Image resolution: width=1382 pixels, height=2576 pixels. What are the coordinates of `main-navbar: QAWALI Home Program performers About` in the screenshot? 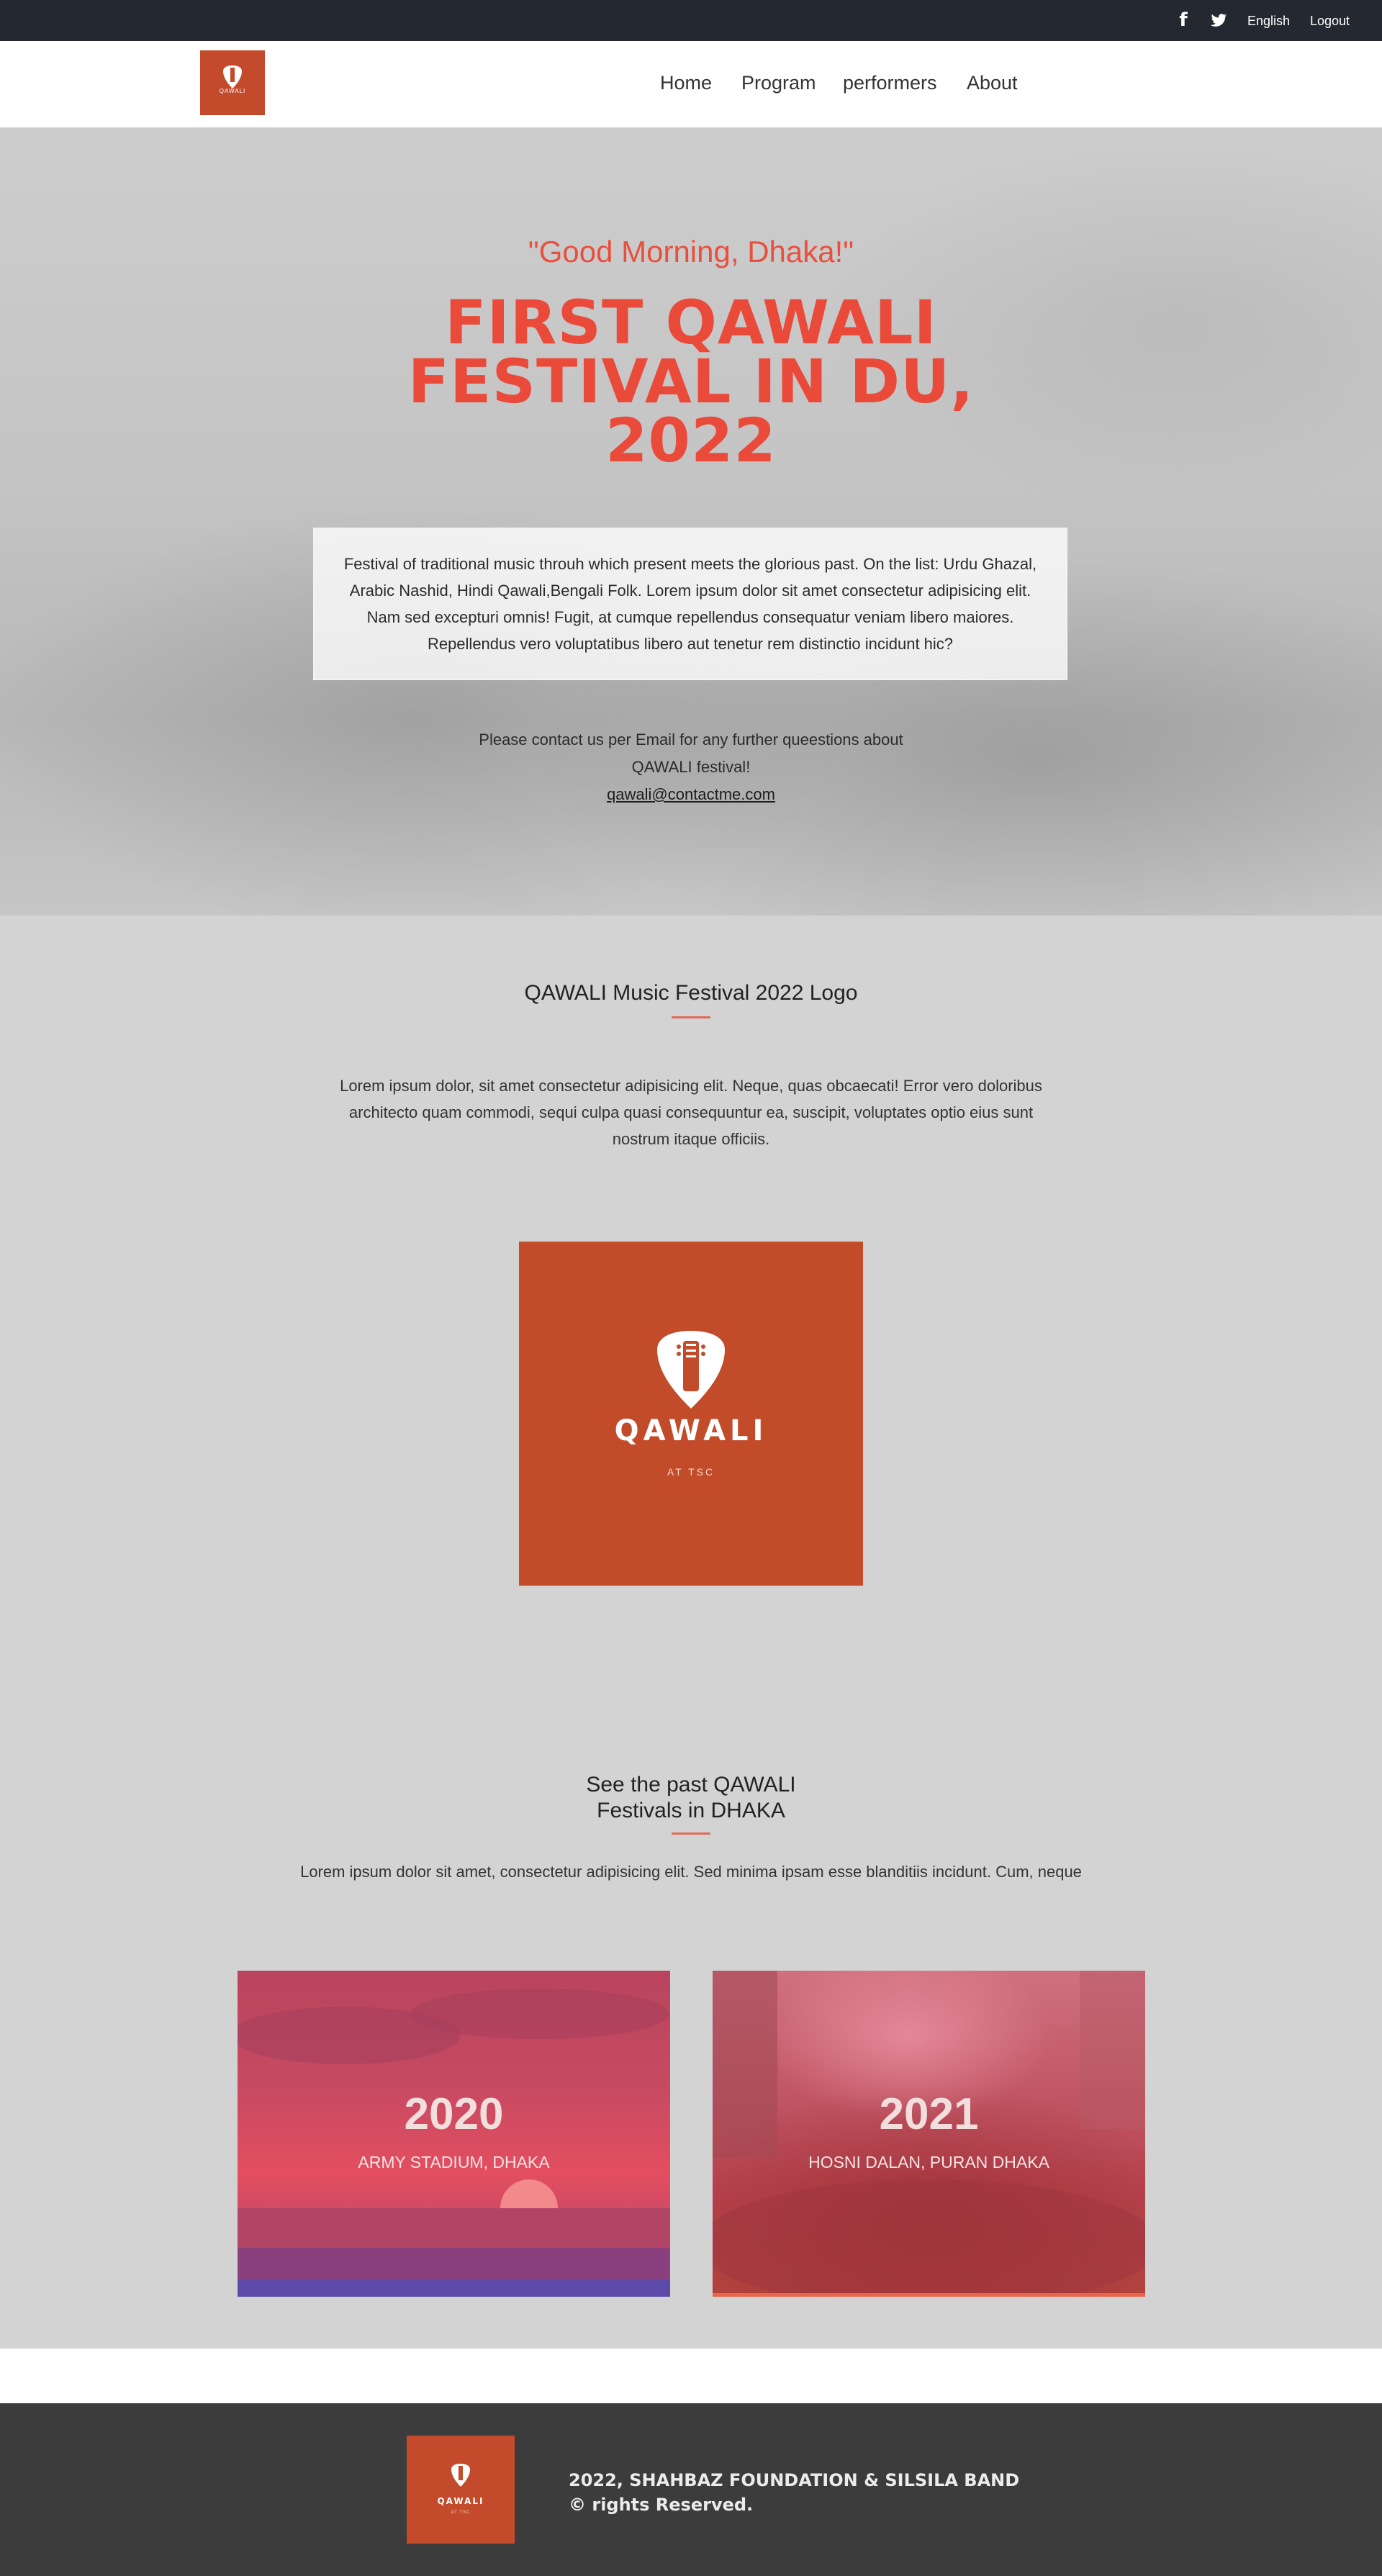 It's located at (691, 84).